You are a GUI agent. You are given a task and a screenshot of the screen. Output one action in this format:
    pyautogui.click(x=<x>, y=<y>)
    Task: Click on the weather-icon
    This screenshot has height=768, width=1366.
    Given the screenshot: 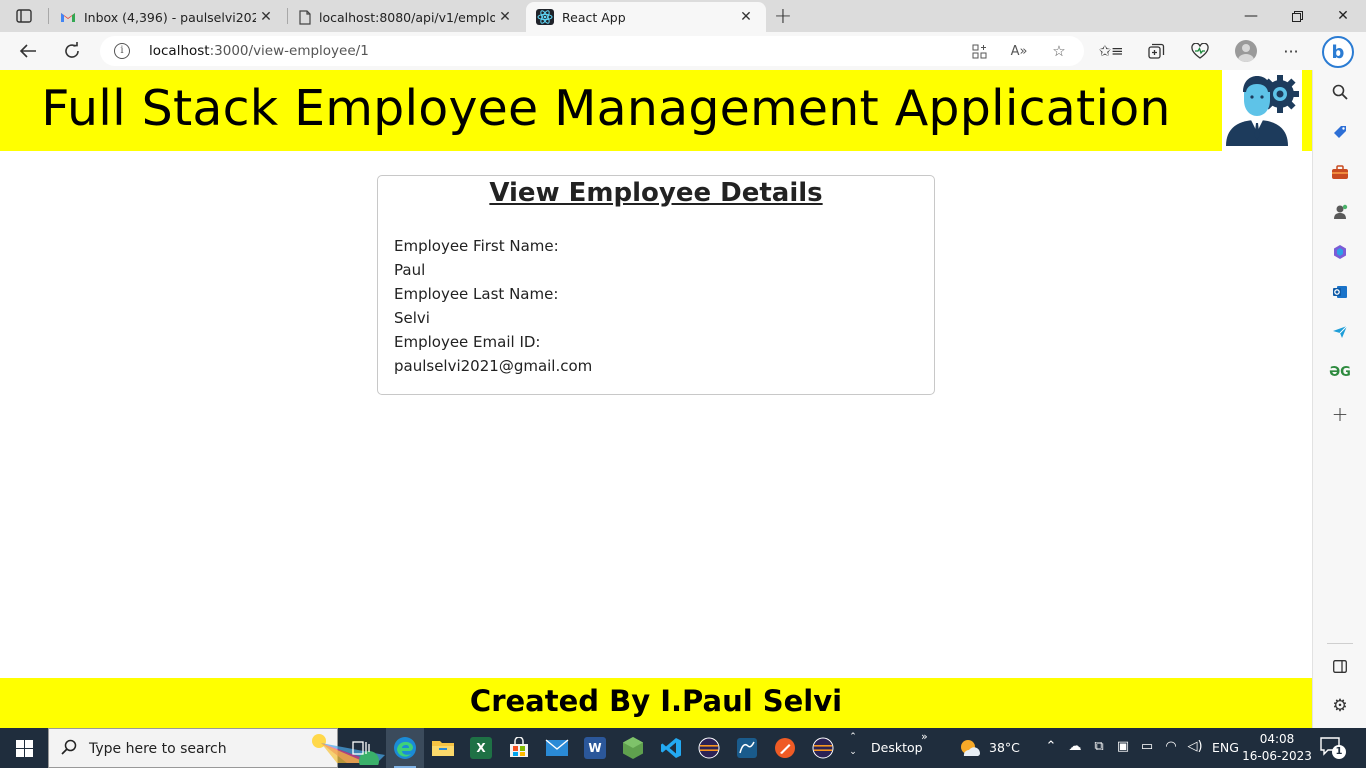 What is the action you would take?
    pyautogui.click(x=970, y=748)
    